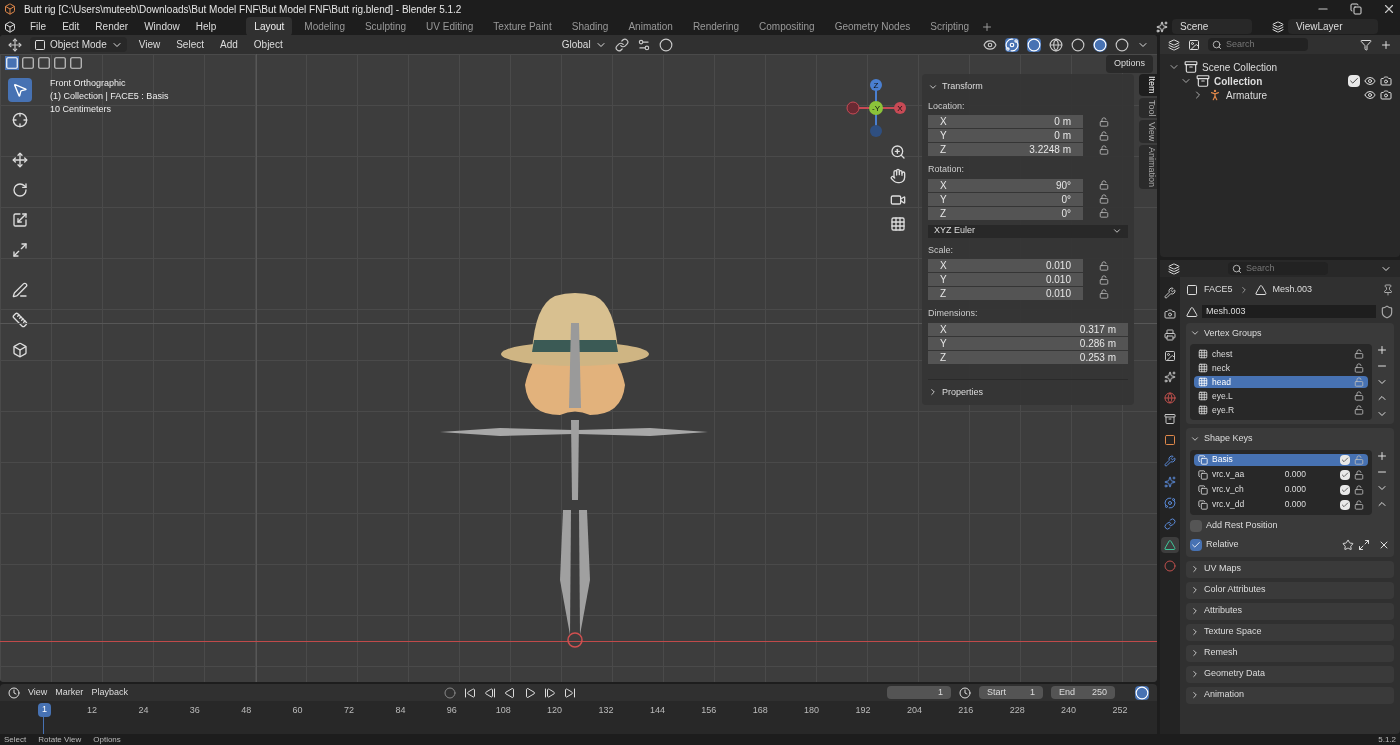  Describe the element at coordinates (1348, 545) in the screenshot. I see `star-icon` at that location.